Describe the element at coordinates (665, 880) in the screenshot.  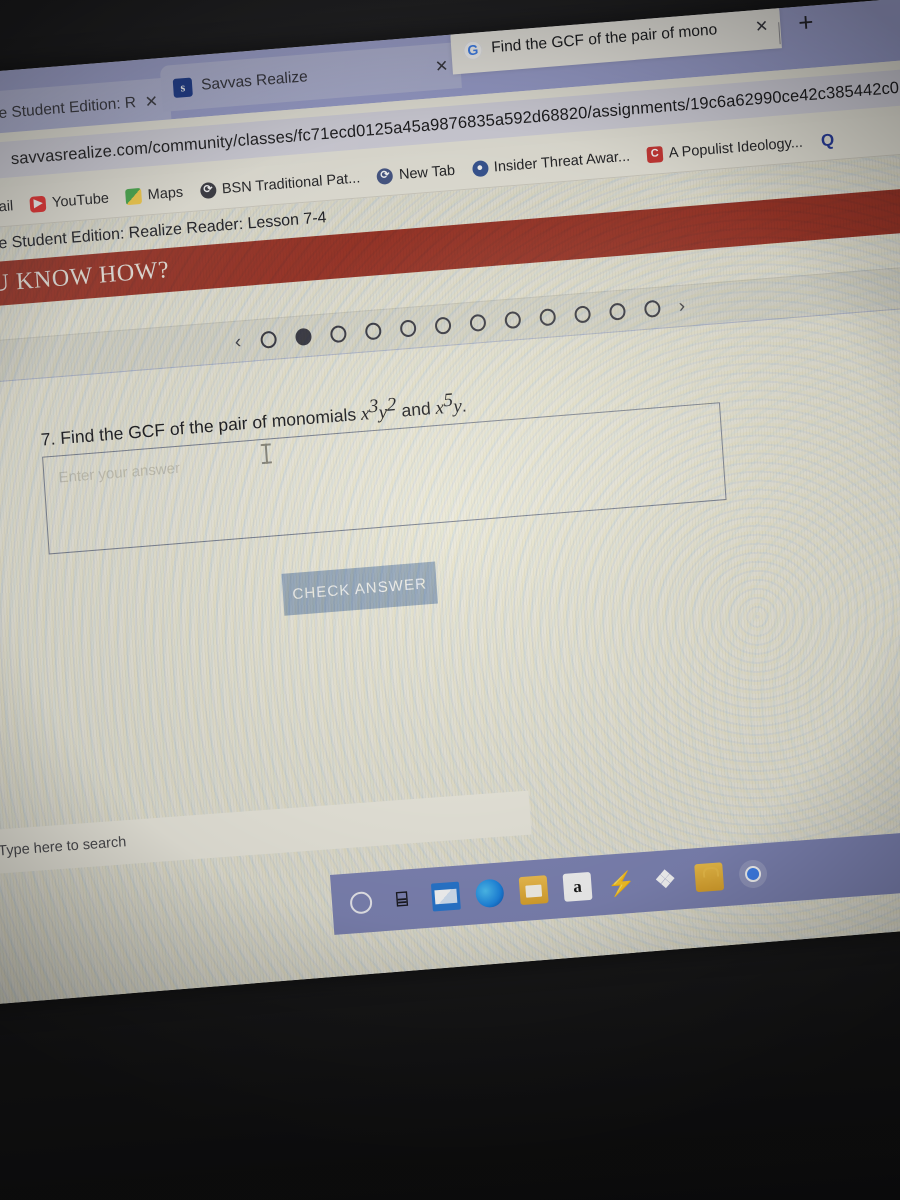
I see `dropbox-icon: ❖` at that location.